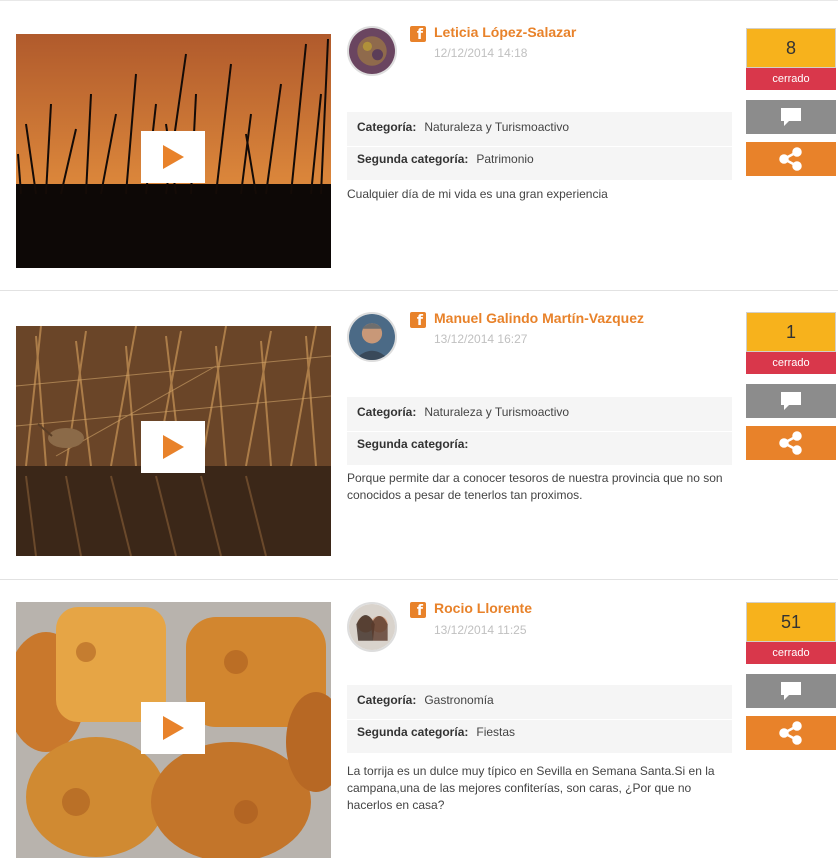 This screenshot has width=838, height=858. What do you see at coordinates (505, 32) in the screenshot?
I see `author-name: Leticia López-Salazar` at bounding box center [505, 32].